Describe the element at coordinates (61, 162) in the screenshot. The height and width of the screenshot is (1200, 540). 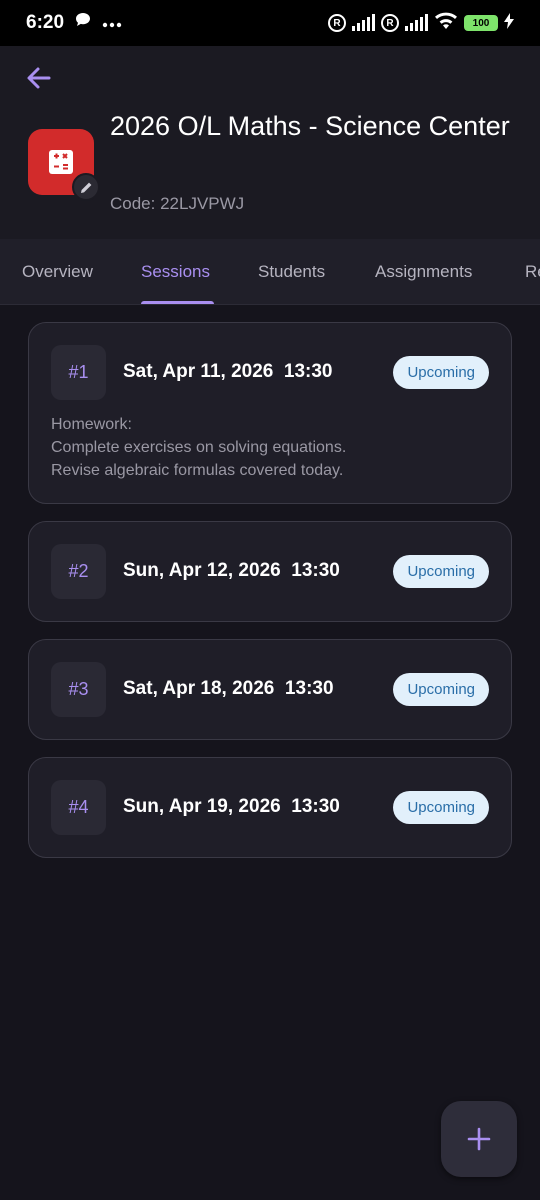
I see `calculator-icon` at that location.